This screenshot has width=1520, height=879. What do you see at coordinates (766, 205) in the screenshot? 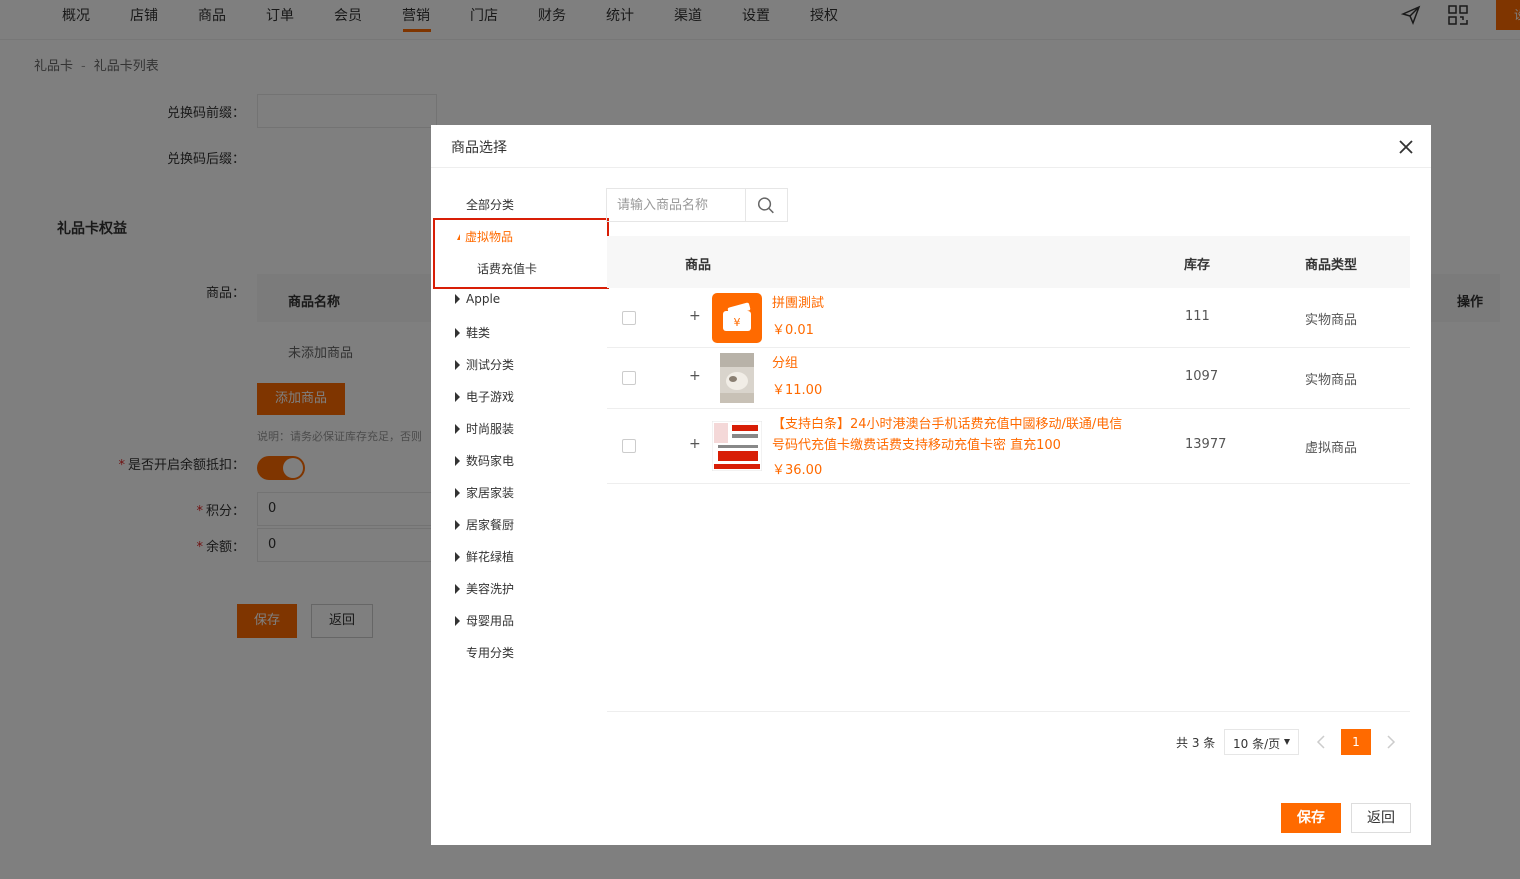
I see `search-icon` at bounding box center [766, 205].